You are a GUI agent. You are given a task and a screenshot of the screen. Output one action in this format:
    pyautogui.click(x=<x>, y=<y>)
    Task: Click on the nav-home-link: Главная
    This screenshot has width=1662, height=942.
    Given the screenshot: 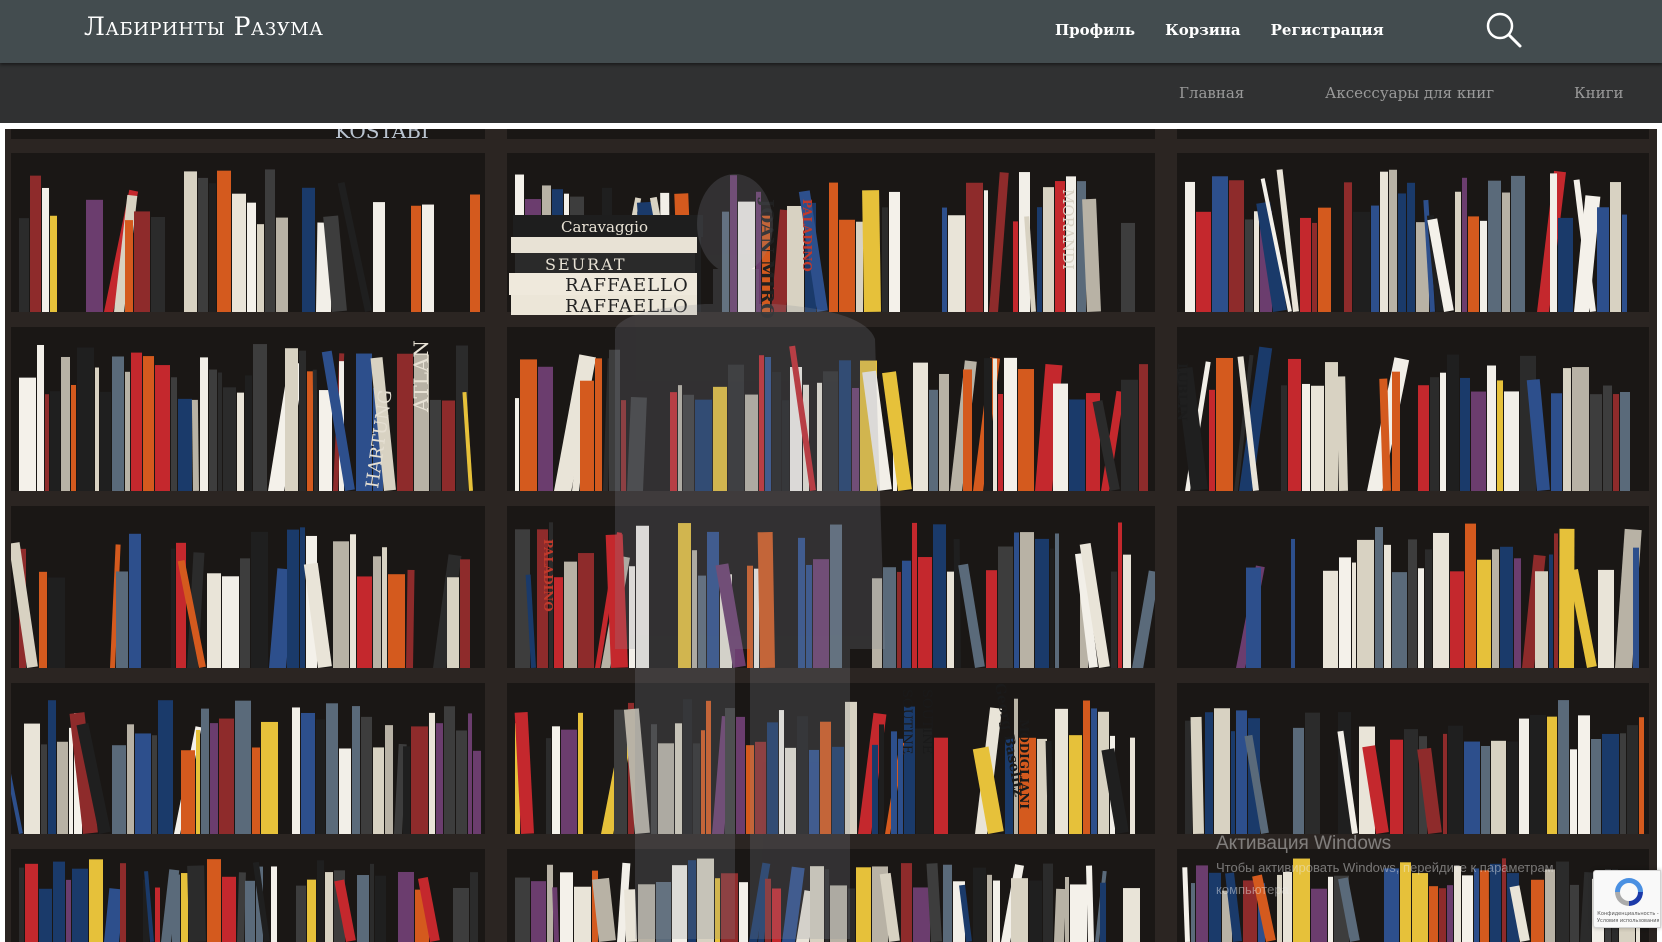 What is the action you would take?
    pyautogui.click(x=1211, y=93)
    